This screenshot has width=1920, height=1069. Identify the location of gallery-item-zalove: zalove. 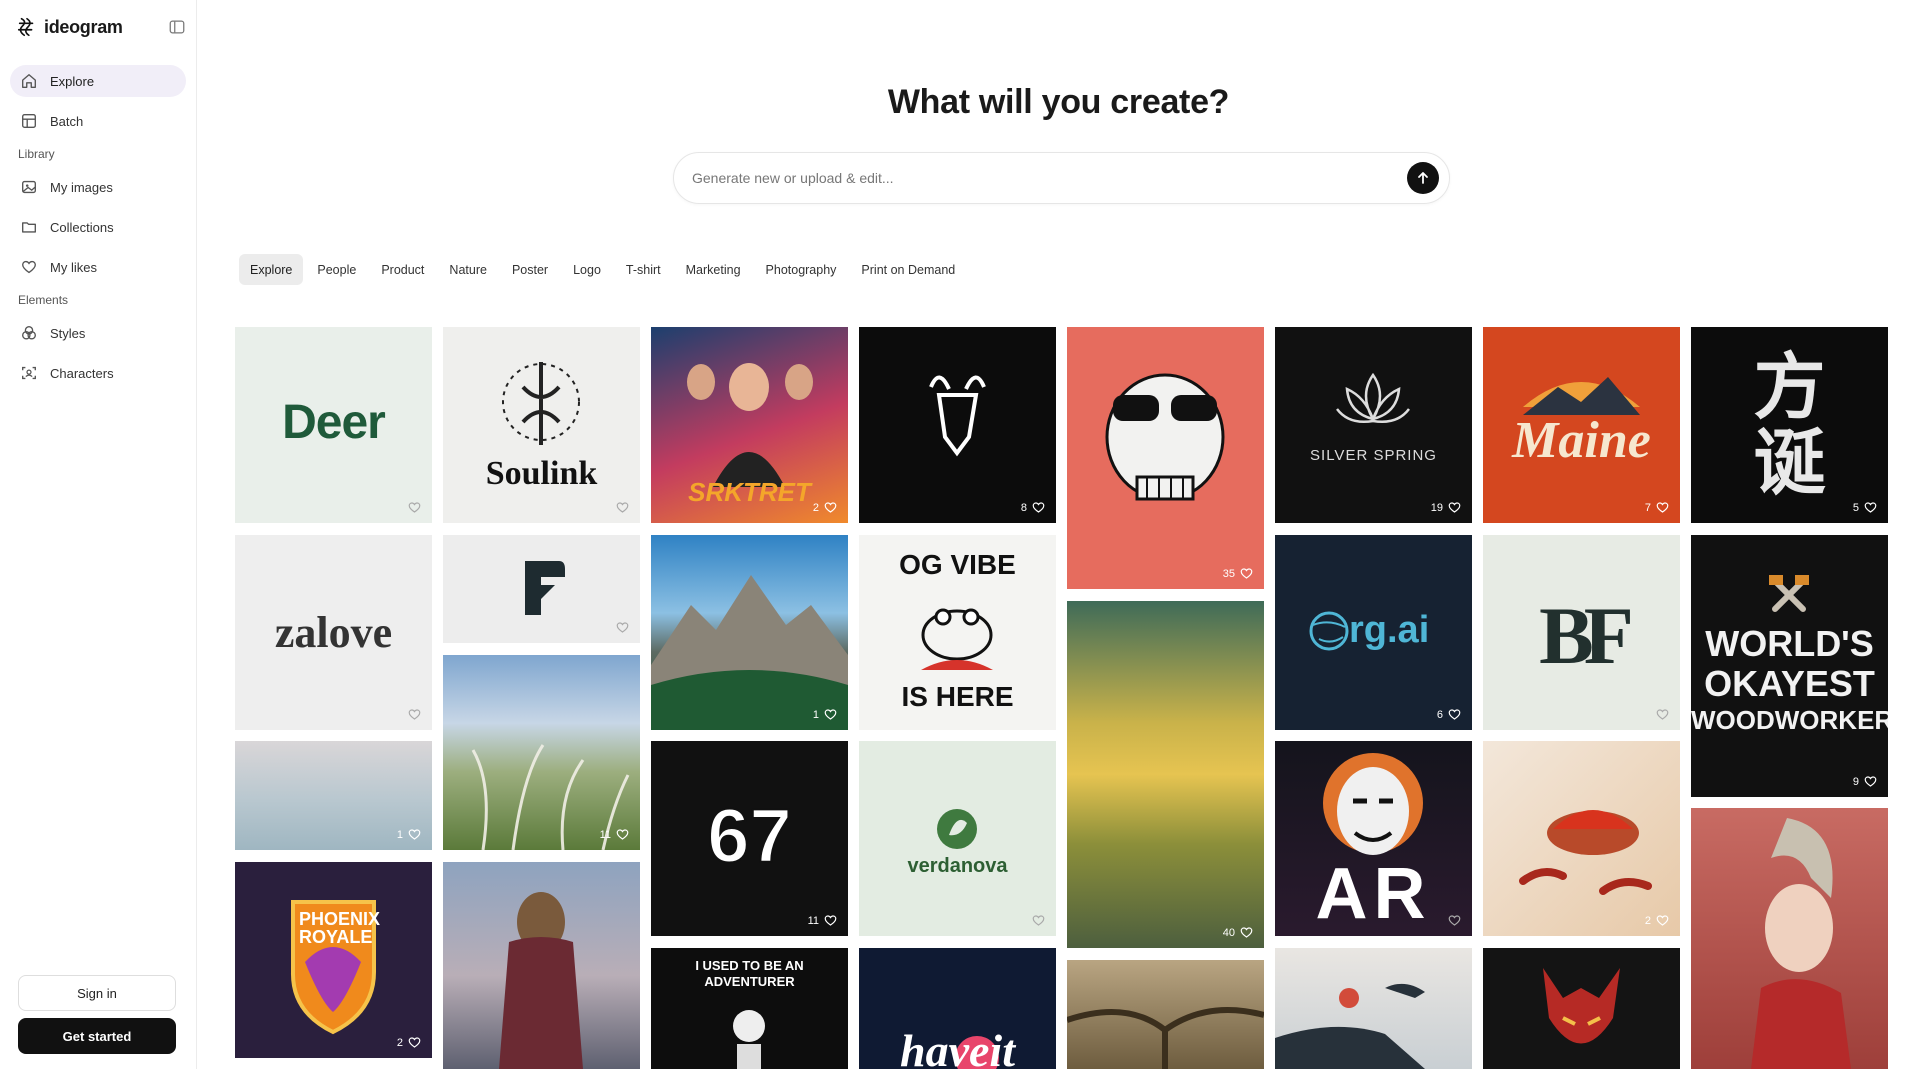
(333, 632).